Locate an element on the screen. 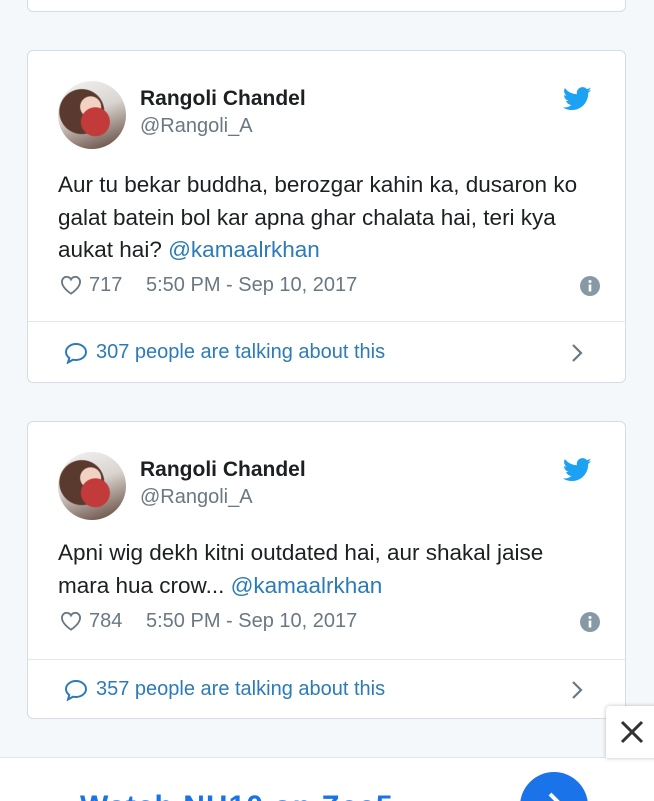 The image size is (654, 801). close-icon is located at coordinates (632, 732).